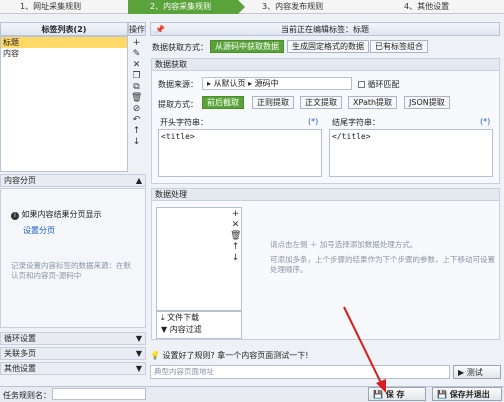  Describe the element at coordinates (70, 7) in the screenshot. I see `step-1: 1、网址采集规则` at that location.